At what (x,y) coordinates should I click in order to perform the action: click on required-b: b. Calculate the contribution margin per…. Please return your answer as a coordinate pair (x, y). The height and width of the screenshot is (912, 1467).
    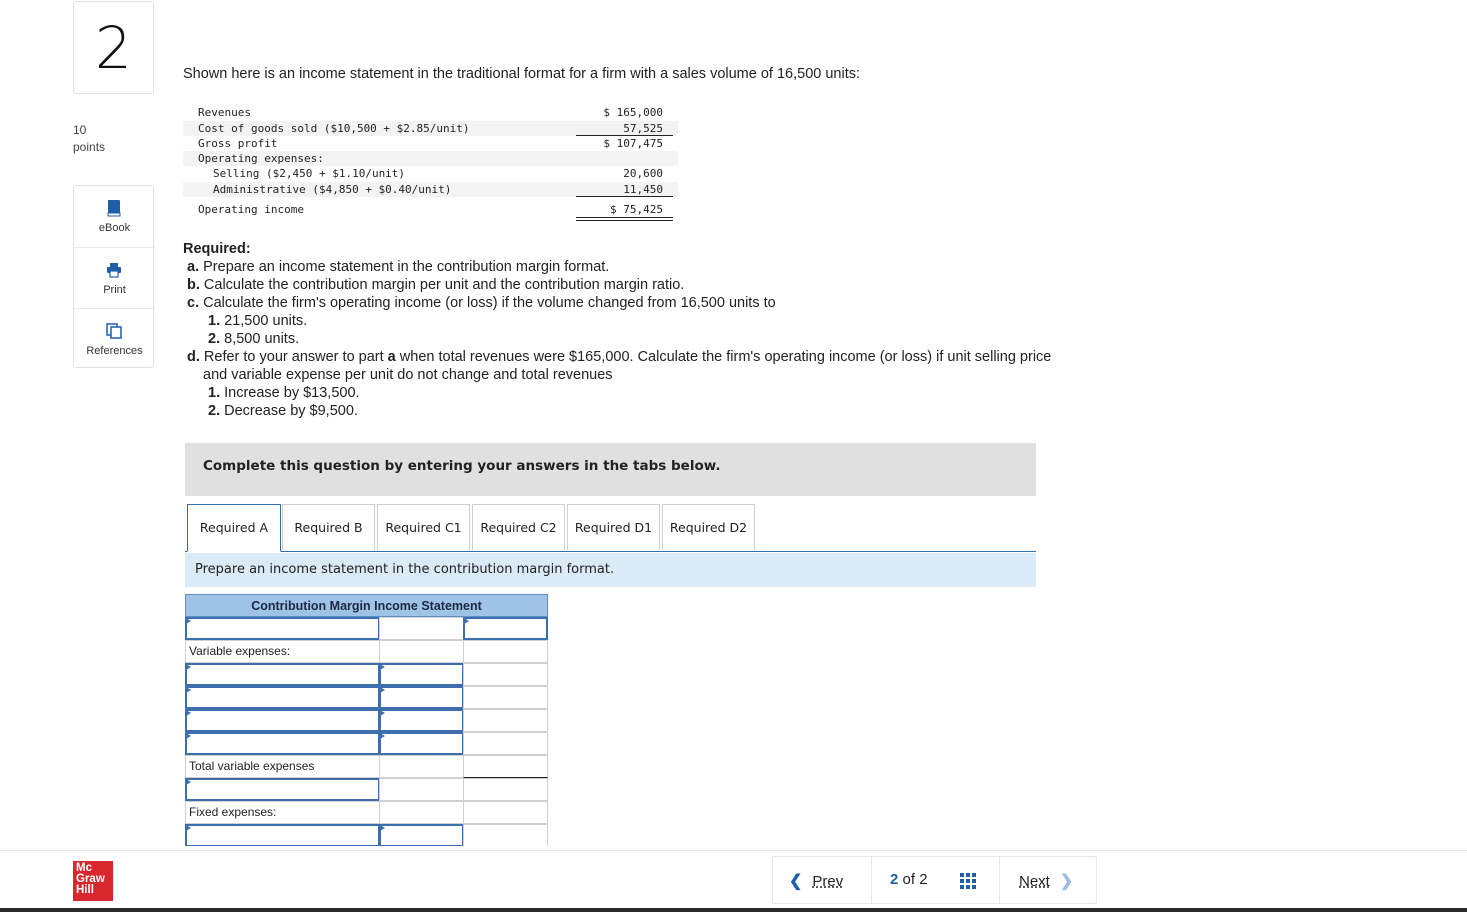
    Looking at the image, I should click on (436, 285).